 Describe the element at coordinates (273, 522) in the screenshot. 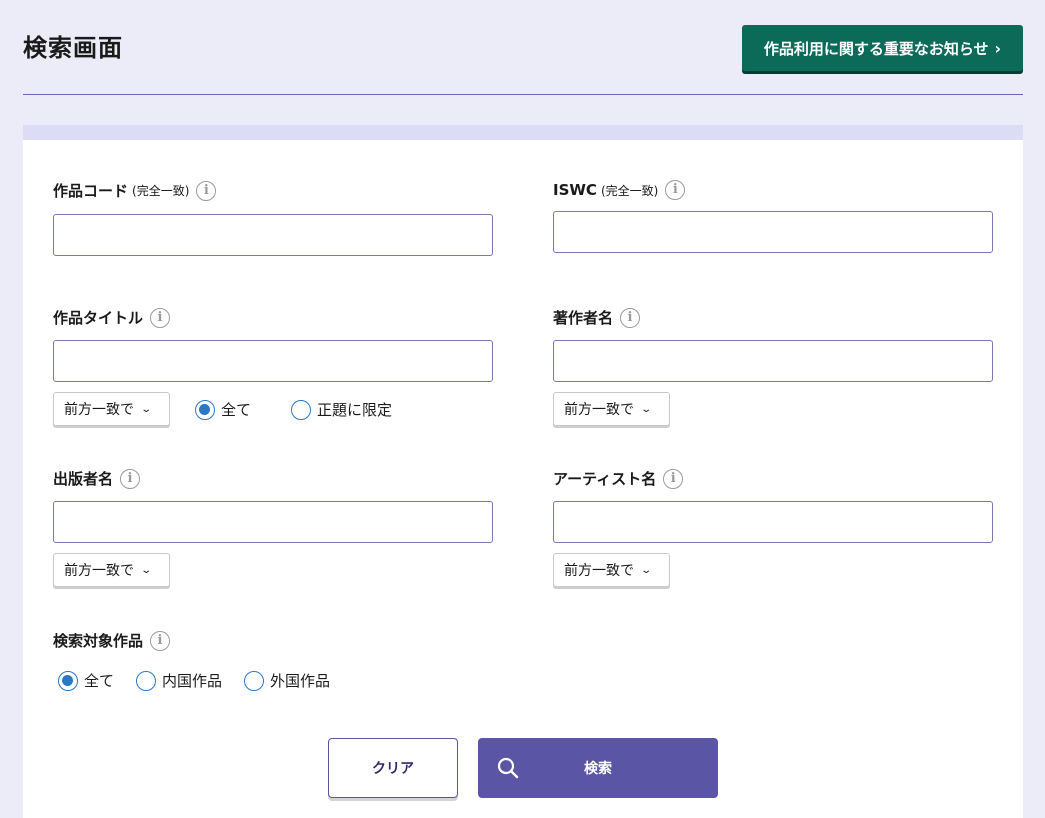

I see `publisher-input` at that location.